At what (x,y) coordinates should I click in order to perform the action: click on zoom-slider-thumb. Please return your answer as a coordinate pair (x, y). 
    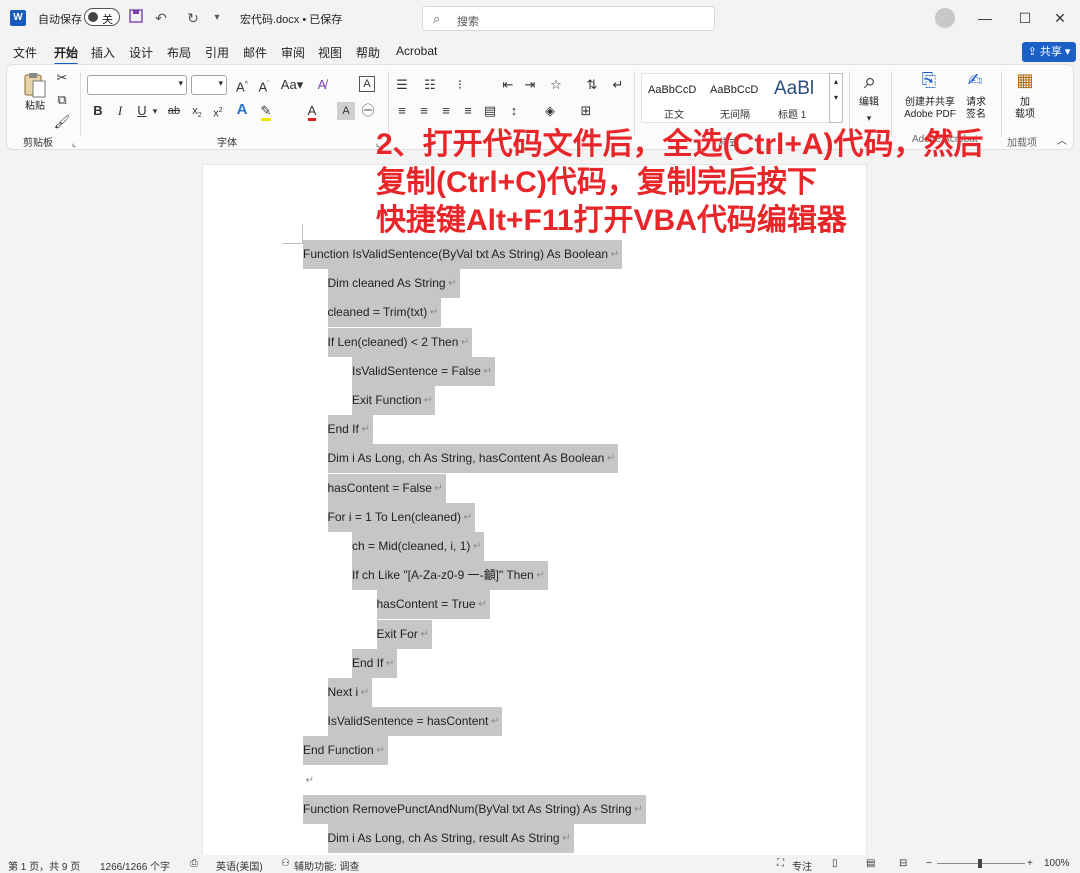
    Looking at the image, I should click on (980, 863).